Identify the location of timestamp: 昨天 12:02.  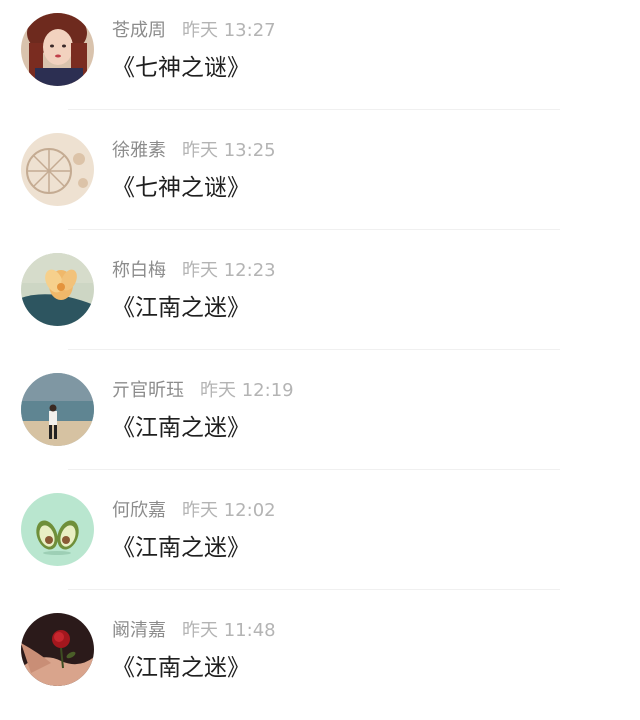
(229, 510).